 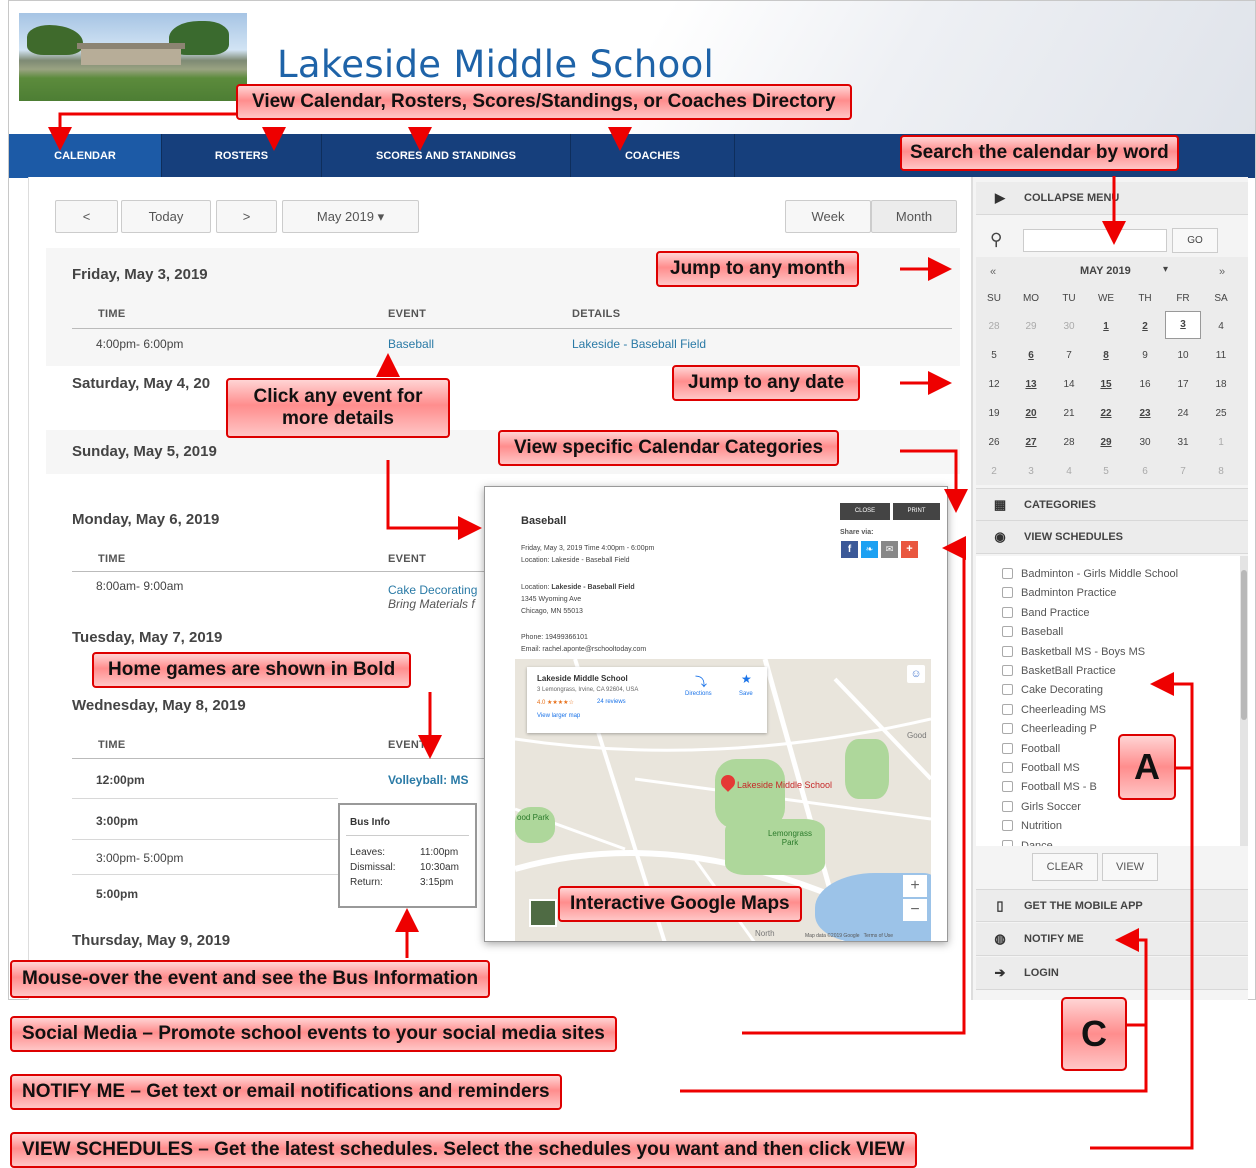 What do you see at coordinates (1049, 787) in the screenshot?
I see `schedule-checkbox-item: Football MS - B` at bounding box center [1049, 787].